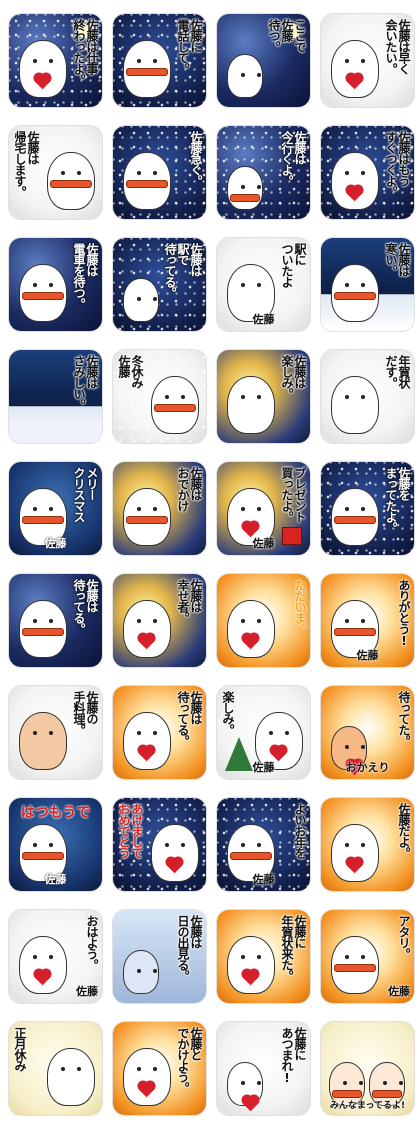  I want to click on sticker-tile: 佐藤は さみしい。, so click(55, 396).